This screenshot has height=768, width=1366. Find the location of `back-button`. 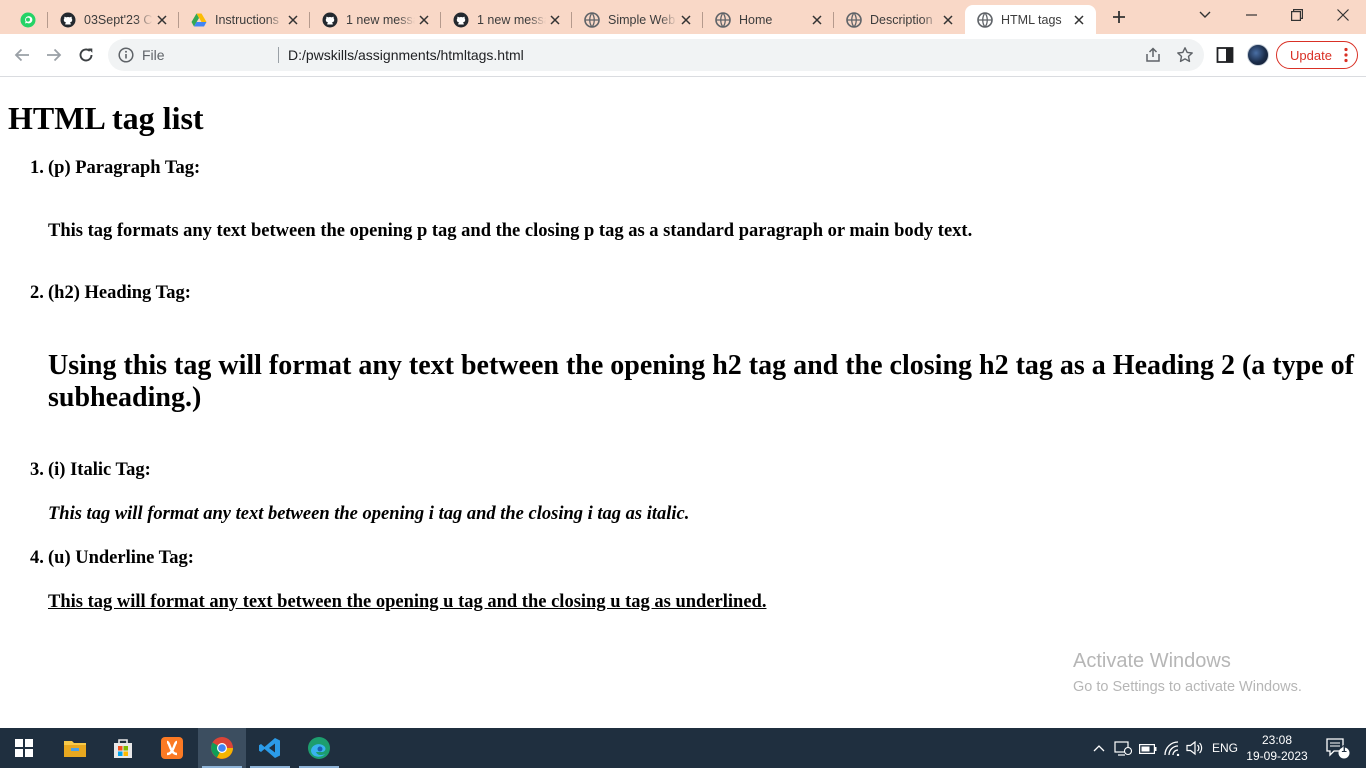

back-button is located at coordinates (22, 55).